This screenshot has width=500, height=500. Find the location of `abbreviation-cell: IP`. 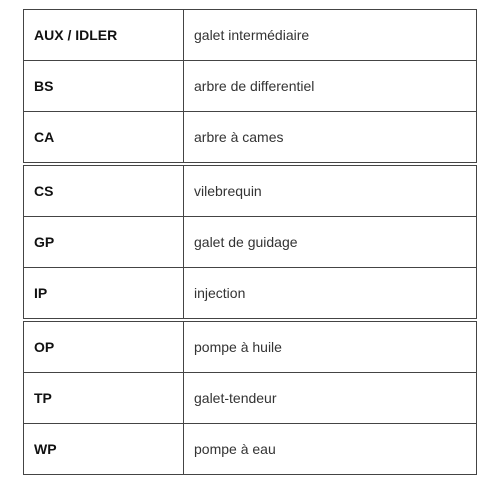

abbreviation-cell: IP is located at coordinates (103, 294).